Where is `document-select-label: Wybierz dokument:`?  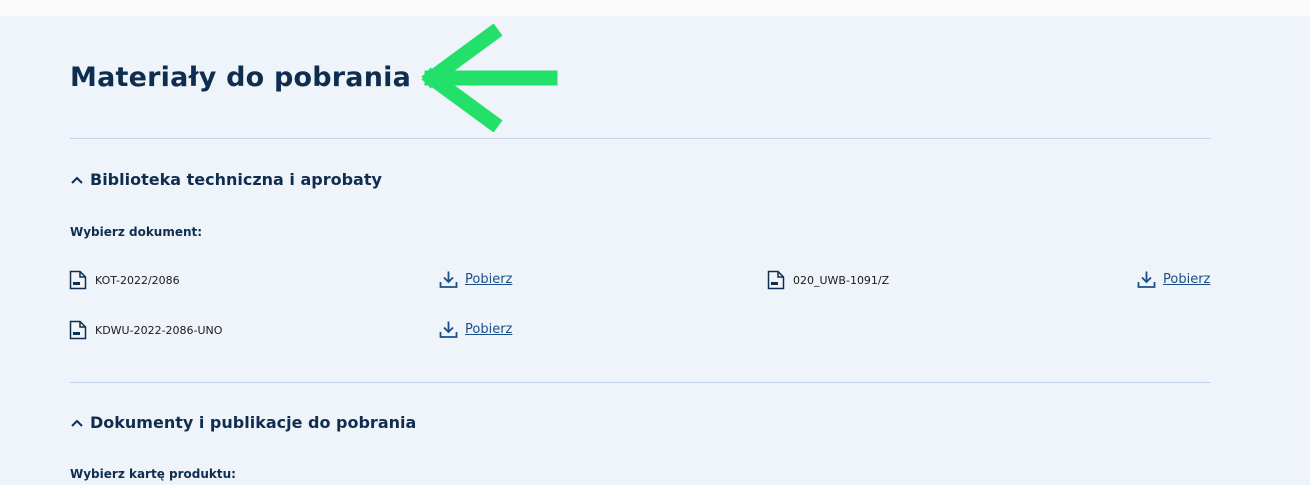 document-select-label: Wybierz dokument: is located at coordinates (136, 232).